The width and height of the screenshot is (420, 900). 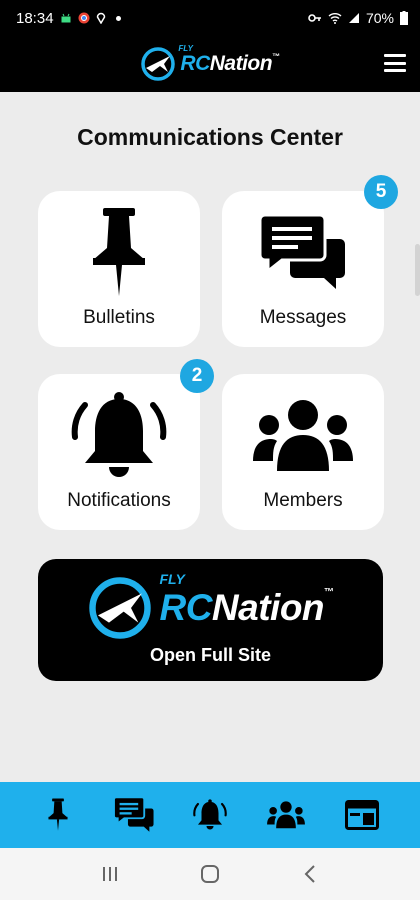 I want to click on browser-icon, so click(x=362, y=815).